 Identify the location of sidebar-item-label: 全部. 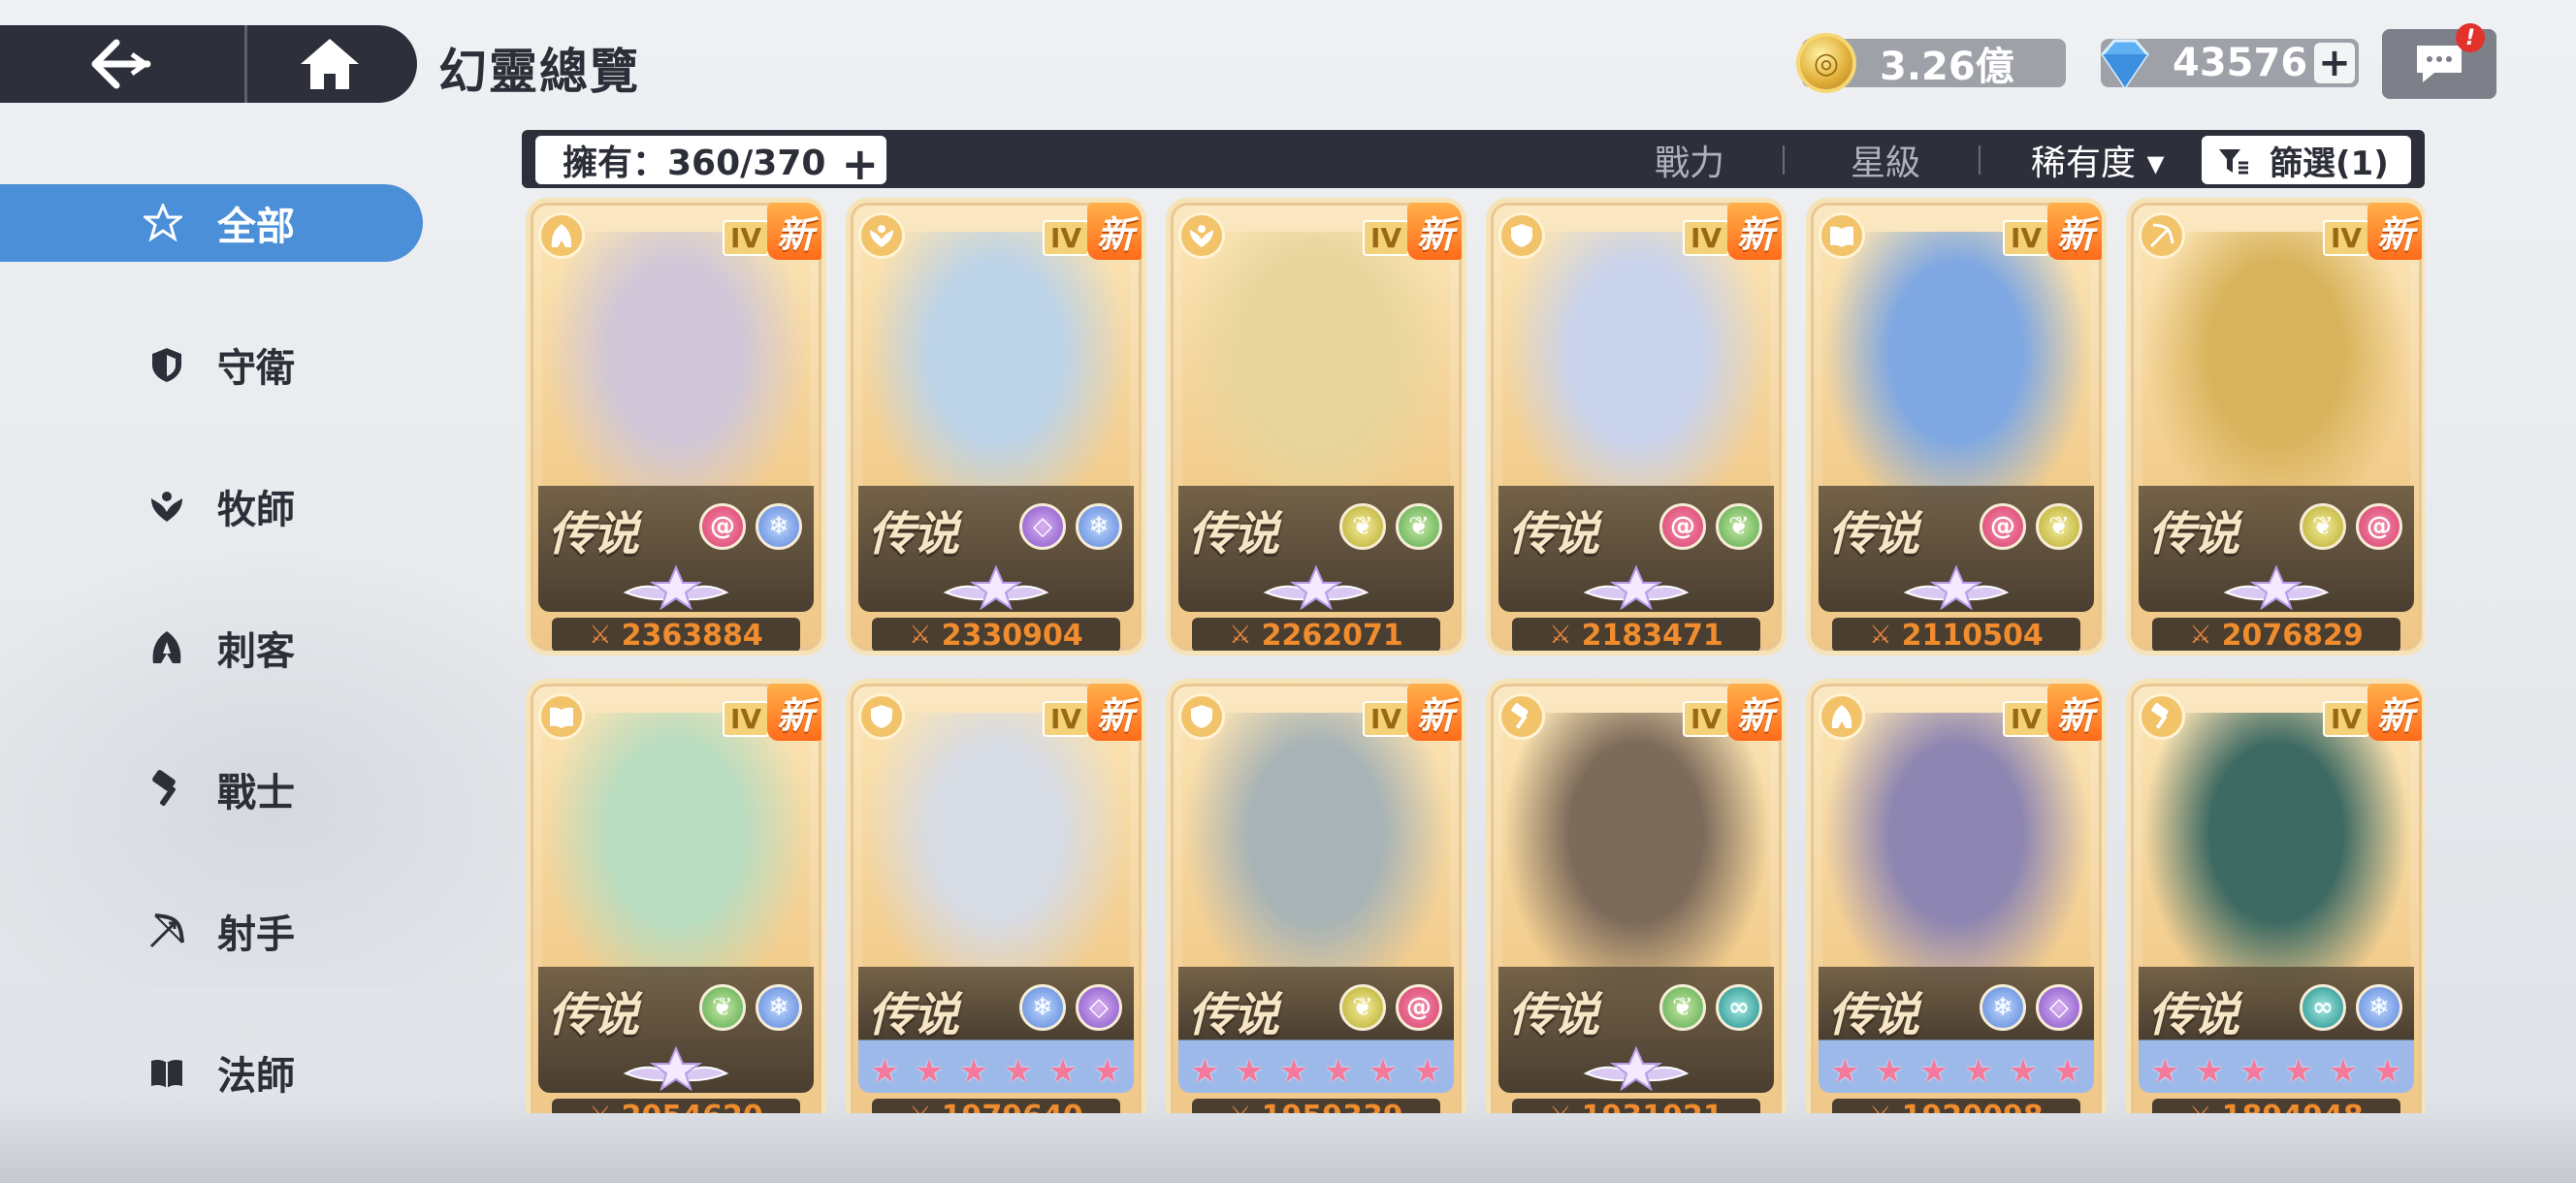
(256, 227).